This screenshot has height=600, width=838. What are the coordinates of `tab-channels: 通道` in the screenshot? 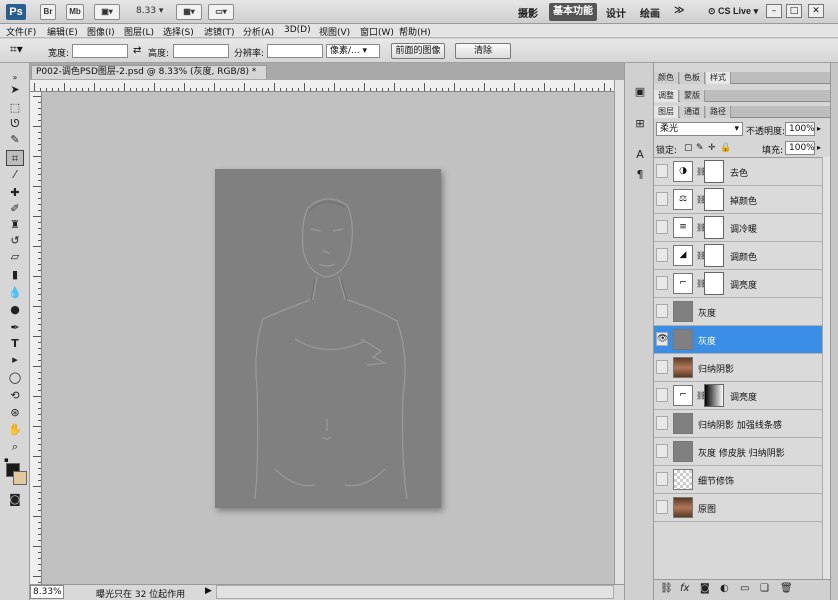 It's located at (692, 112).